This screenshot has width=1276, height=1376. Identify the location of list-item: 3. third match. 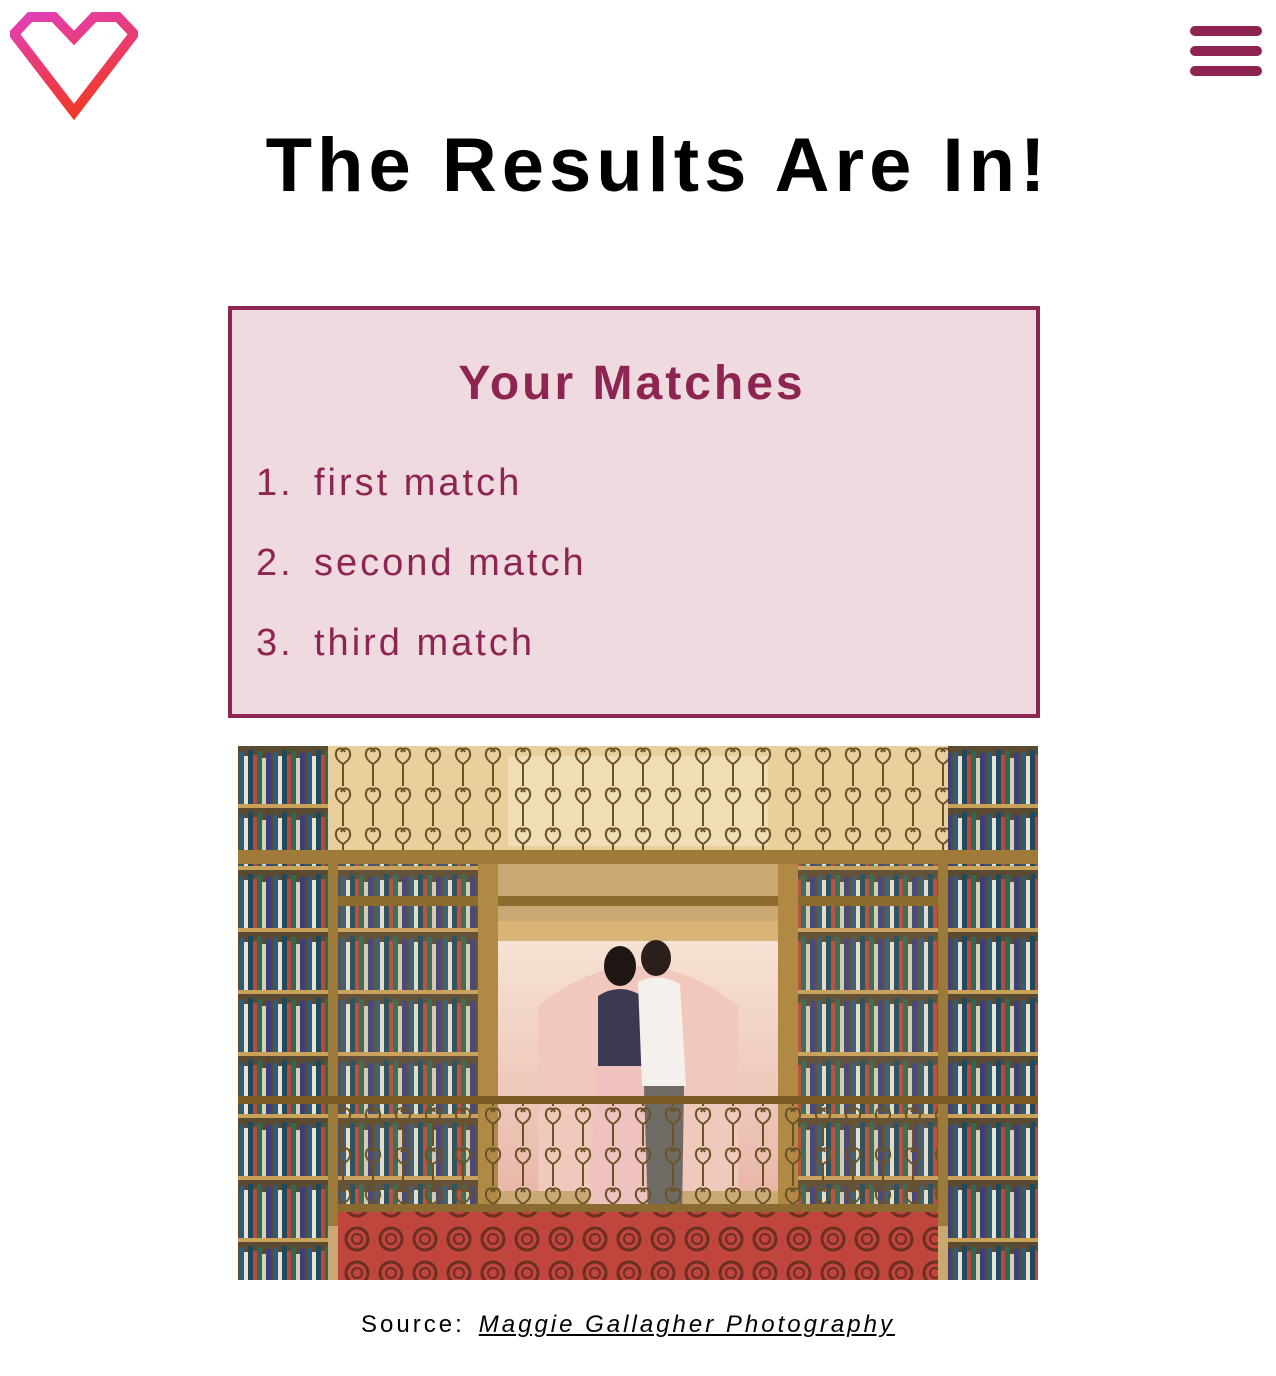
(421, 660).